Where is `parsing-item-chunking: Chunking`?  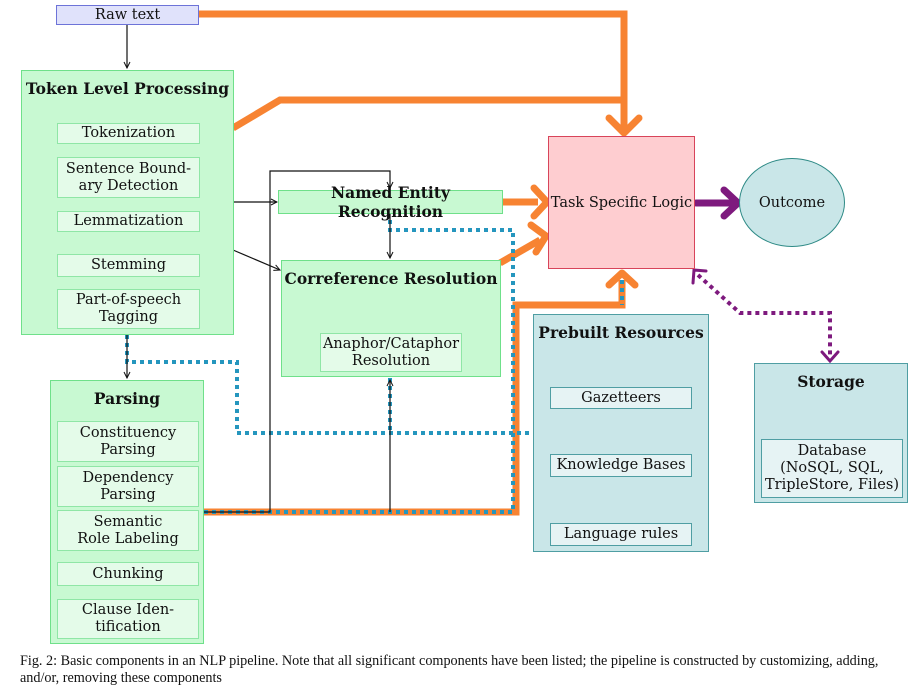 parsing-item-chunking: Chunking is located at coordinates (128, 574).